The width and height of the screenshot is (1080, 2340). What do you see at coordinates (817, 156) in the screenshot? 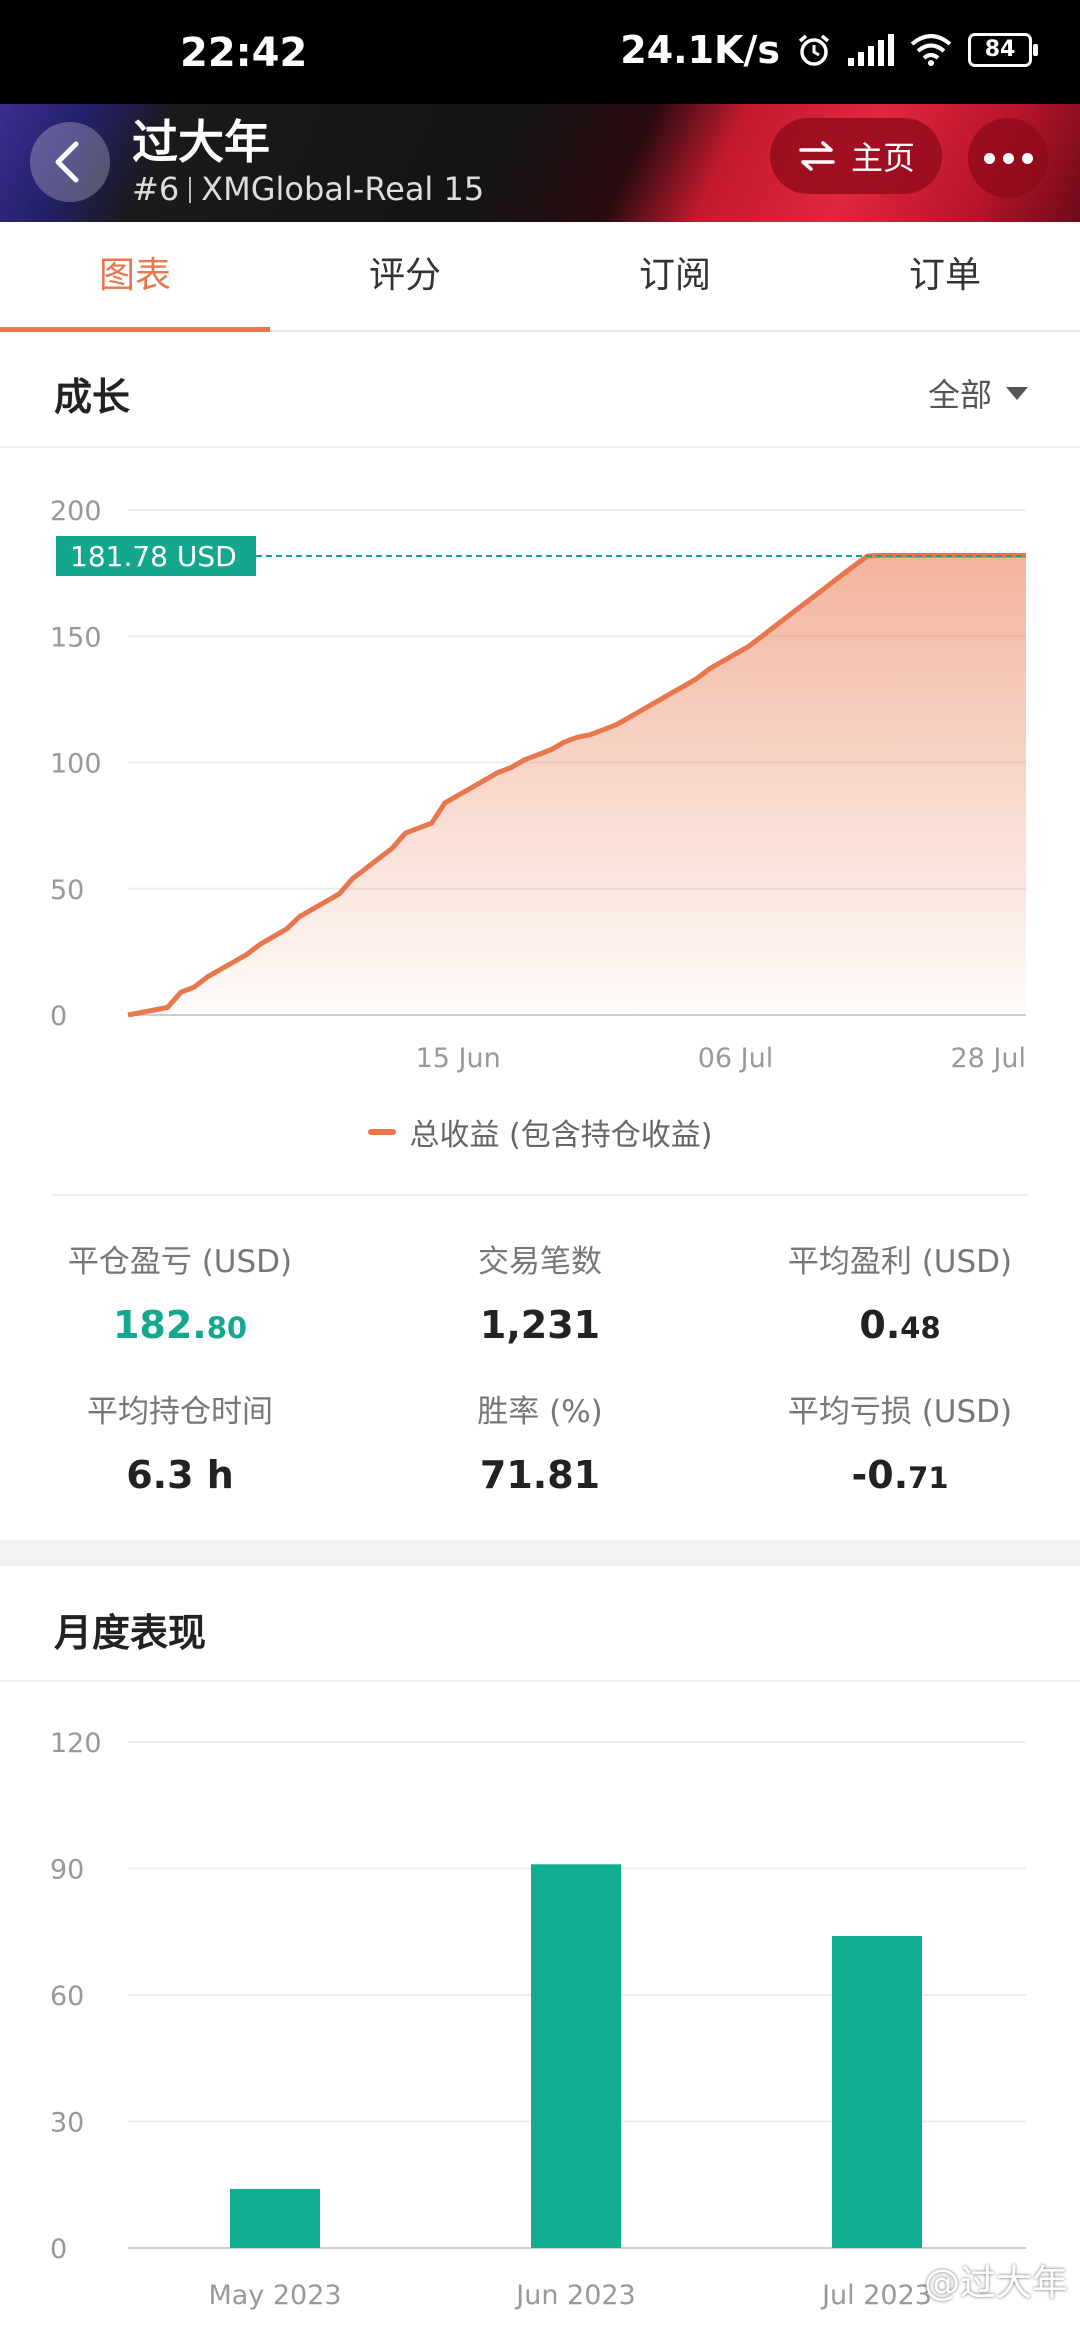
I see `swap-icon` at bounding box center [817, 156].